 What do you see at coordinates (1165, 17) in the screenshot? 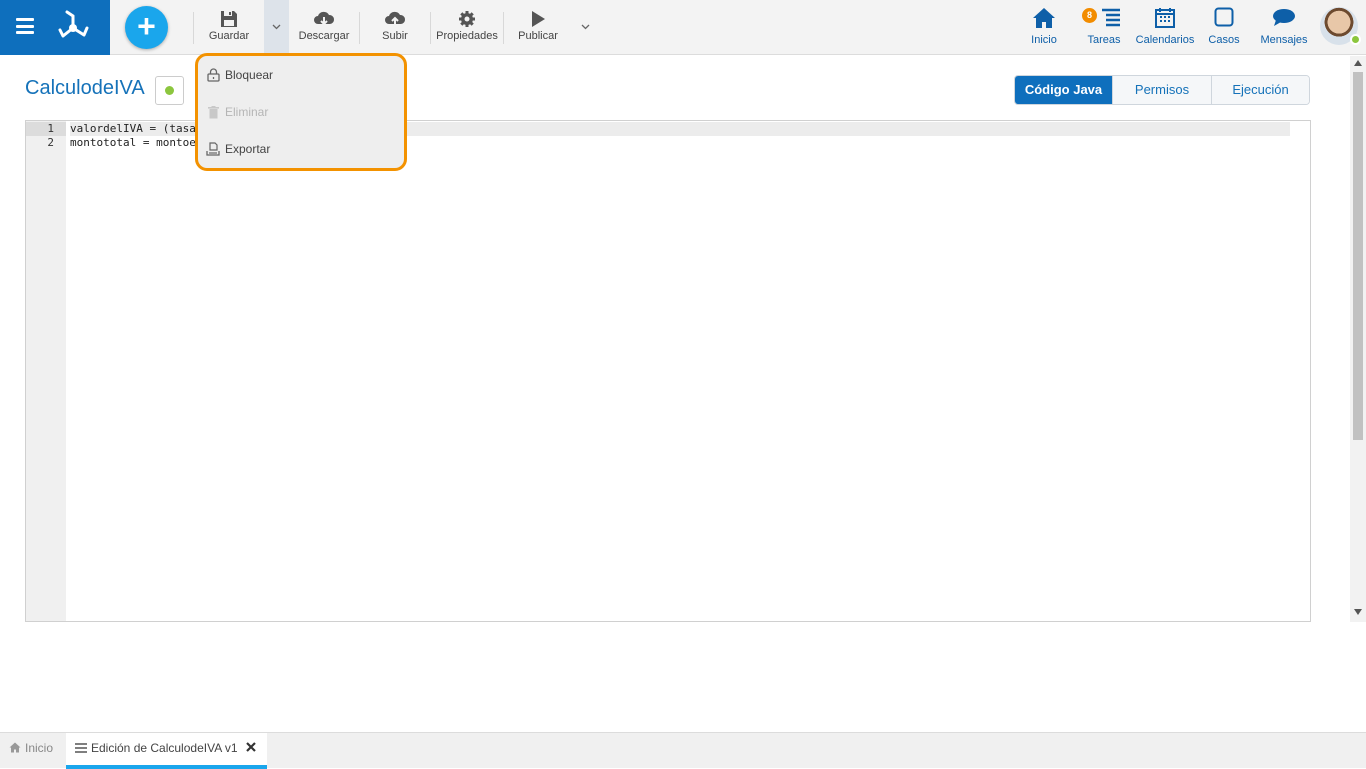
I see `calendar-icon` at bounding box center [1165, 17].